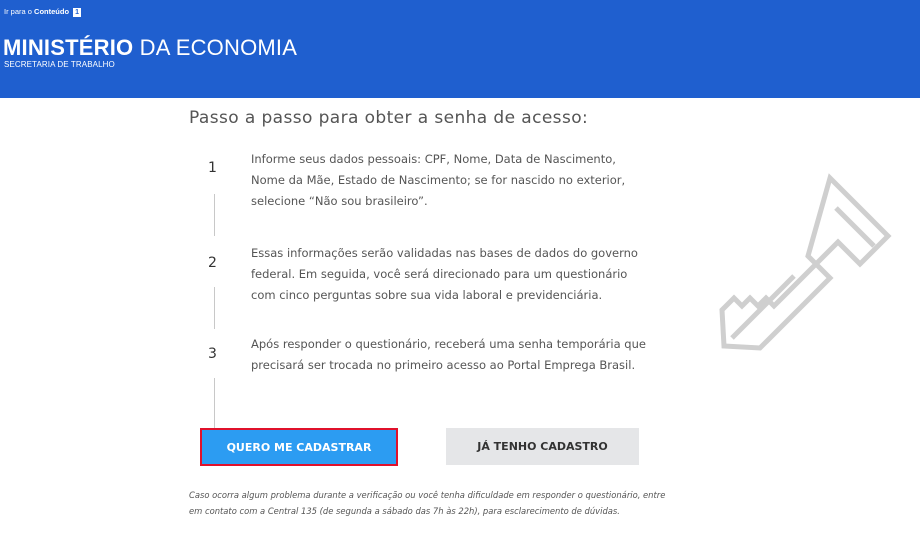  What do you see at coordinates (542, 446) in the screenshot?
I see `already-registered-button: JÁ TENHO CADASTRO` at bounding box center [542, 446].